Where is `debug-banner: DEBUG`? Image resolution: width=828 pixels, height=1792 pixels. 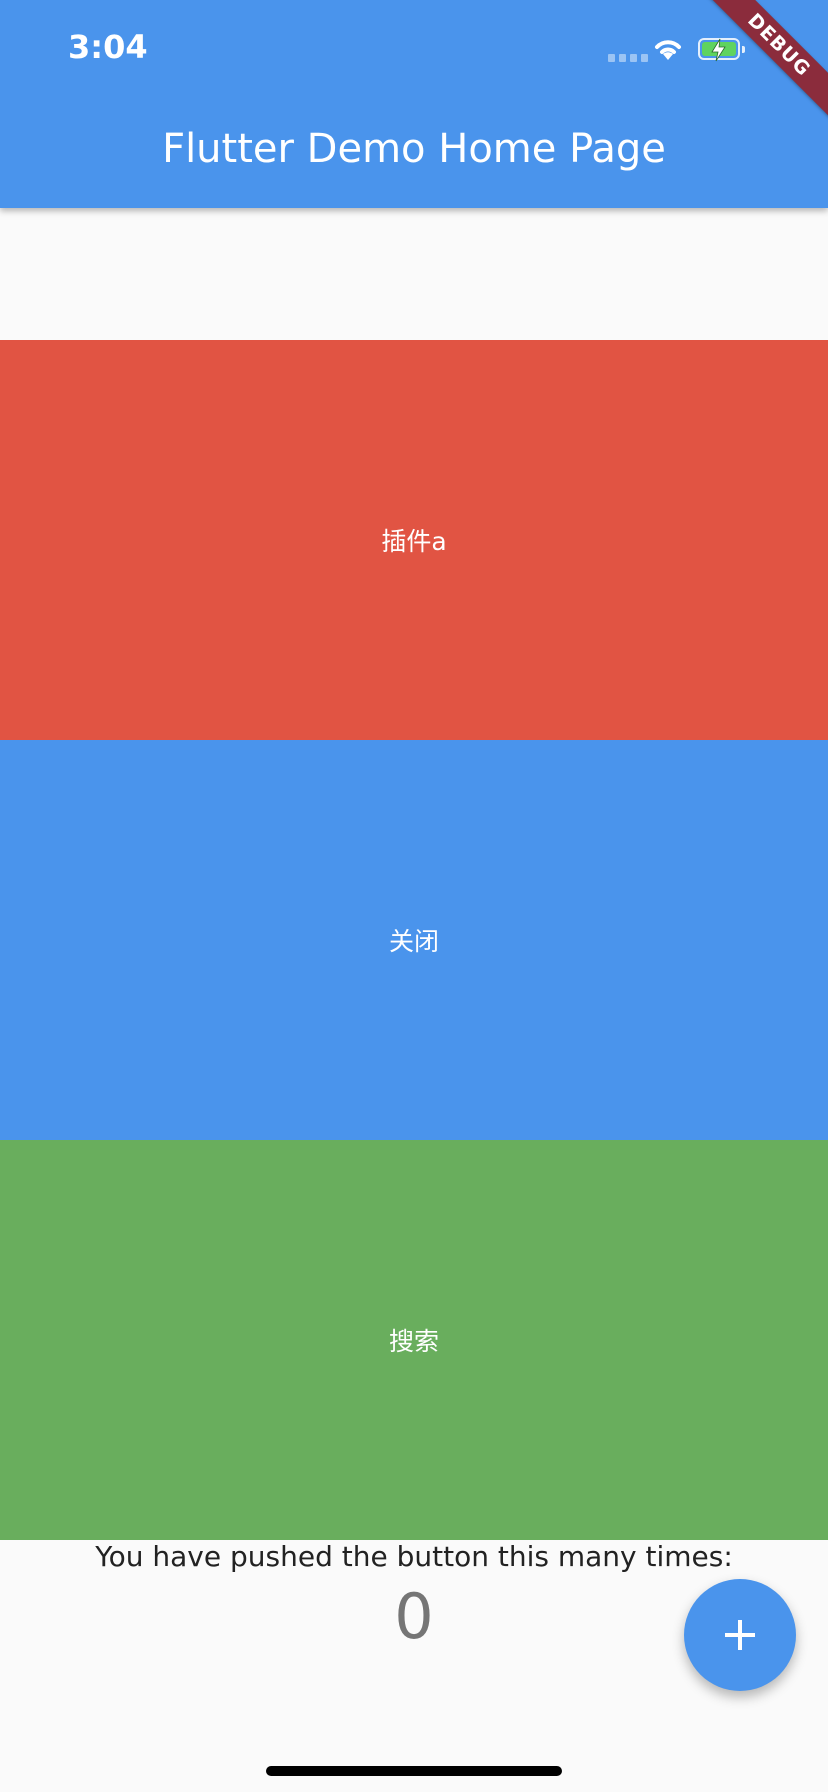 debug-banner: DEBUG is located at coordinates (763, 65).